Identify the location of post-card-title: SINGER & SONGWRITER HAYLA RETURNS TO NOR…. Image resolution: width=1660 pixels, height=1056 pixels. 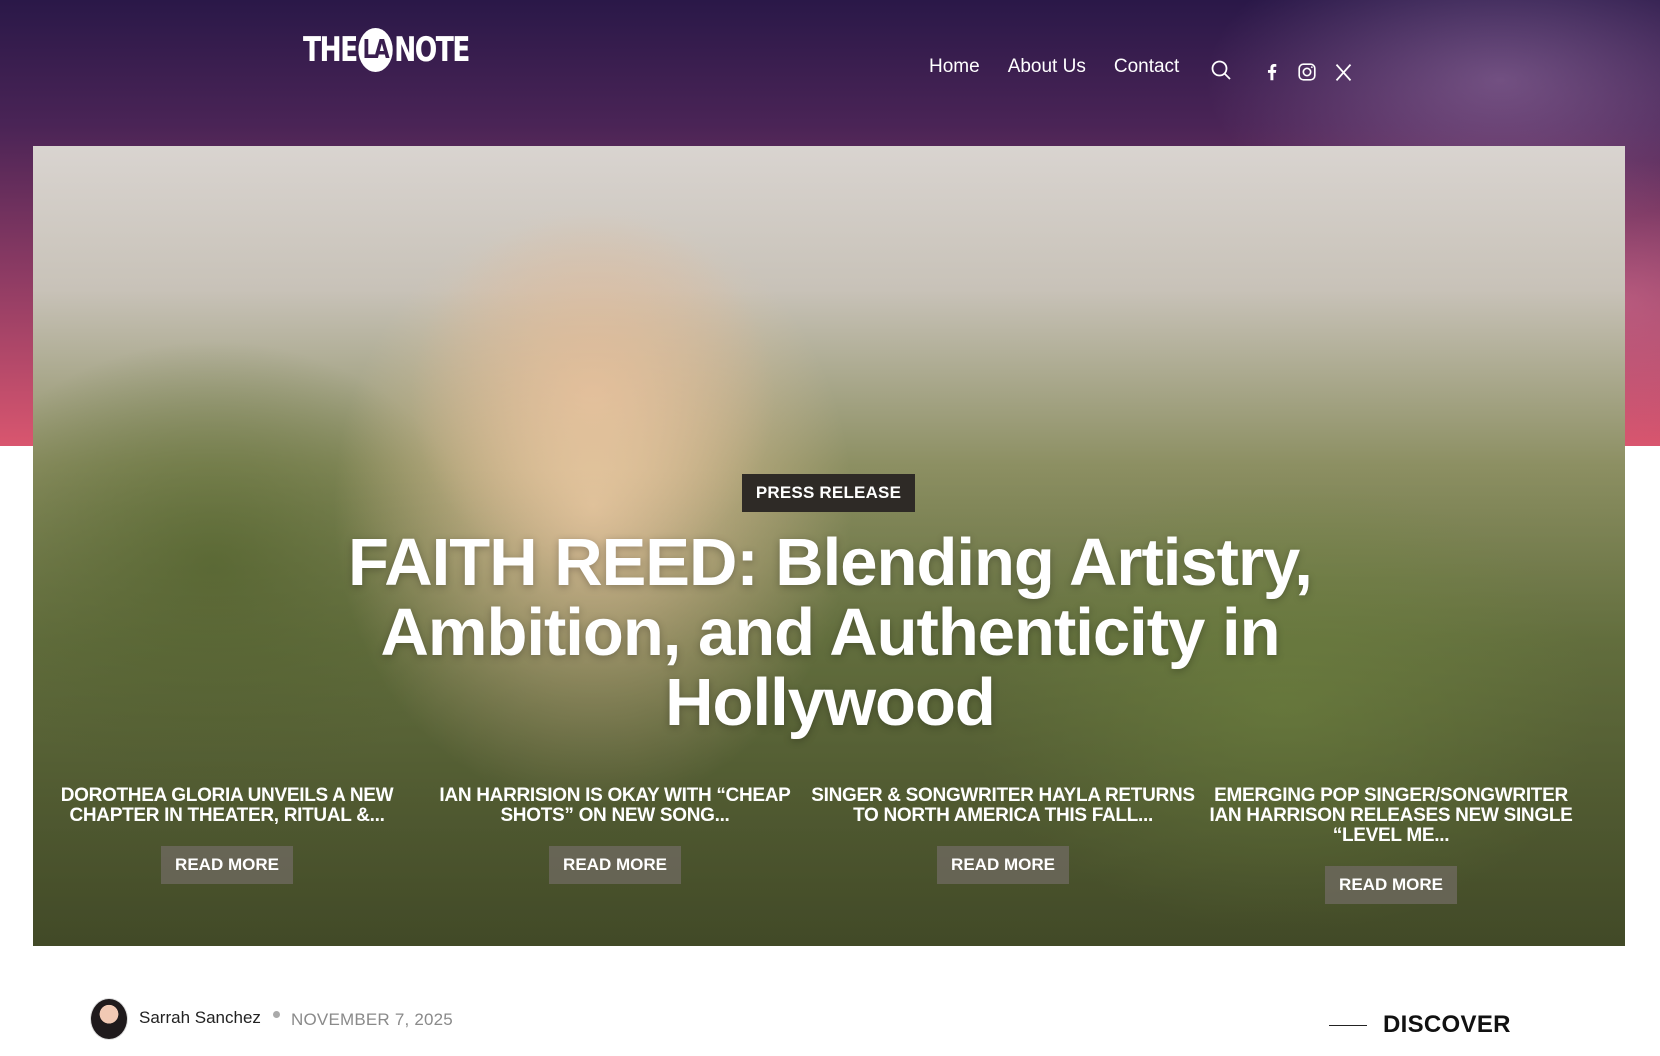
(1003, 806).